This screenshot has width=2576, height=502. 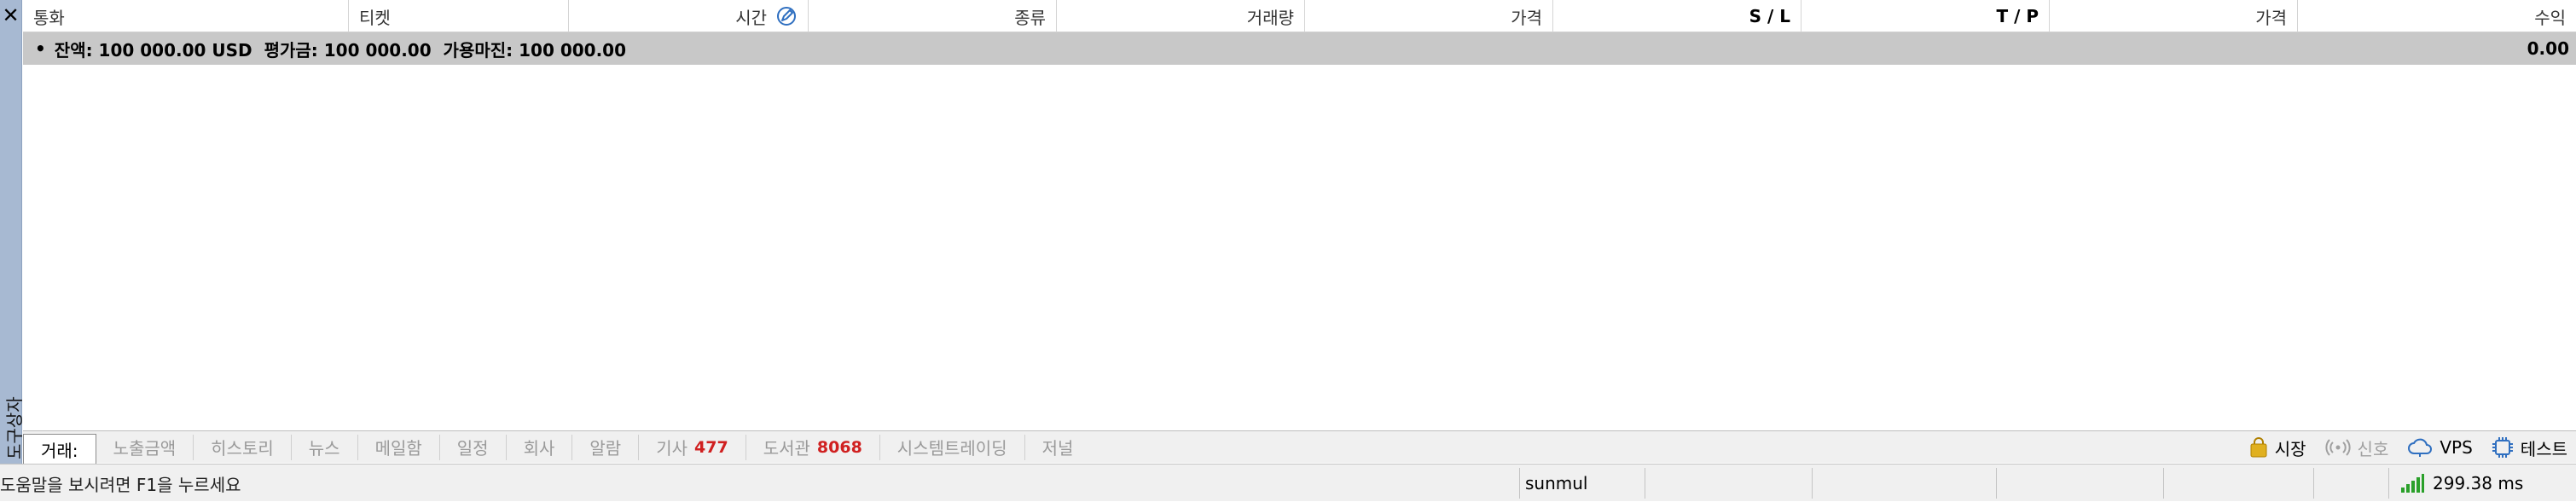 What do you see at coordinates (813, 447) in the screenshot?
I see `tab-code-base: 도서관 8068` at bounding box center [813, 447].